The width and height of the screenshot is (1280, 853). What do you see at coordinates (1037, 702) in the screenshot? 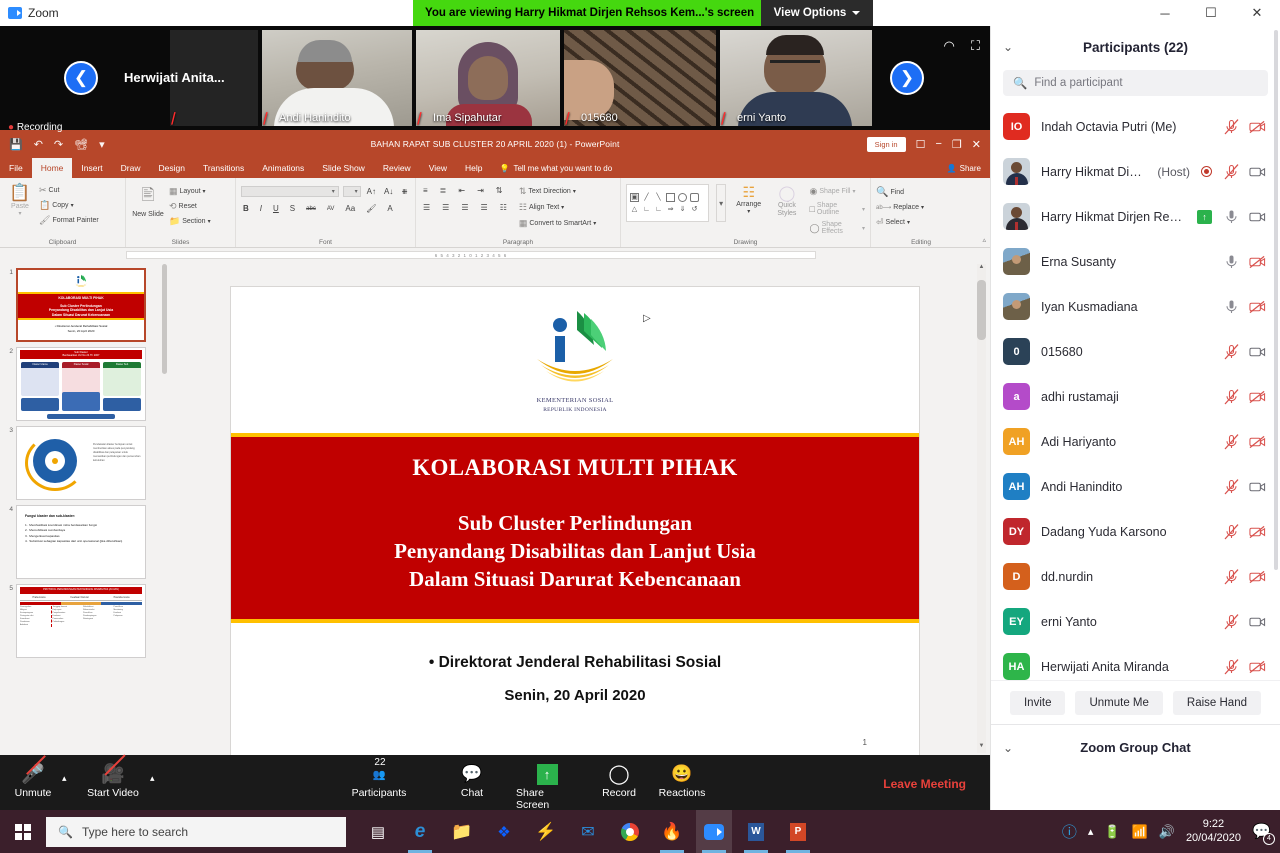
I see `invite-button: Invite` at bounding box center [1037, 702].